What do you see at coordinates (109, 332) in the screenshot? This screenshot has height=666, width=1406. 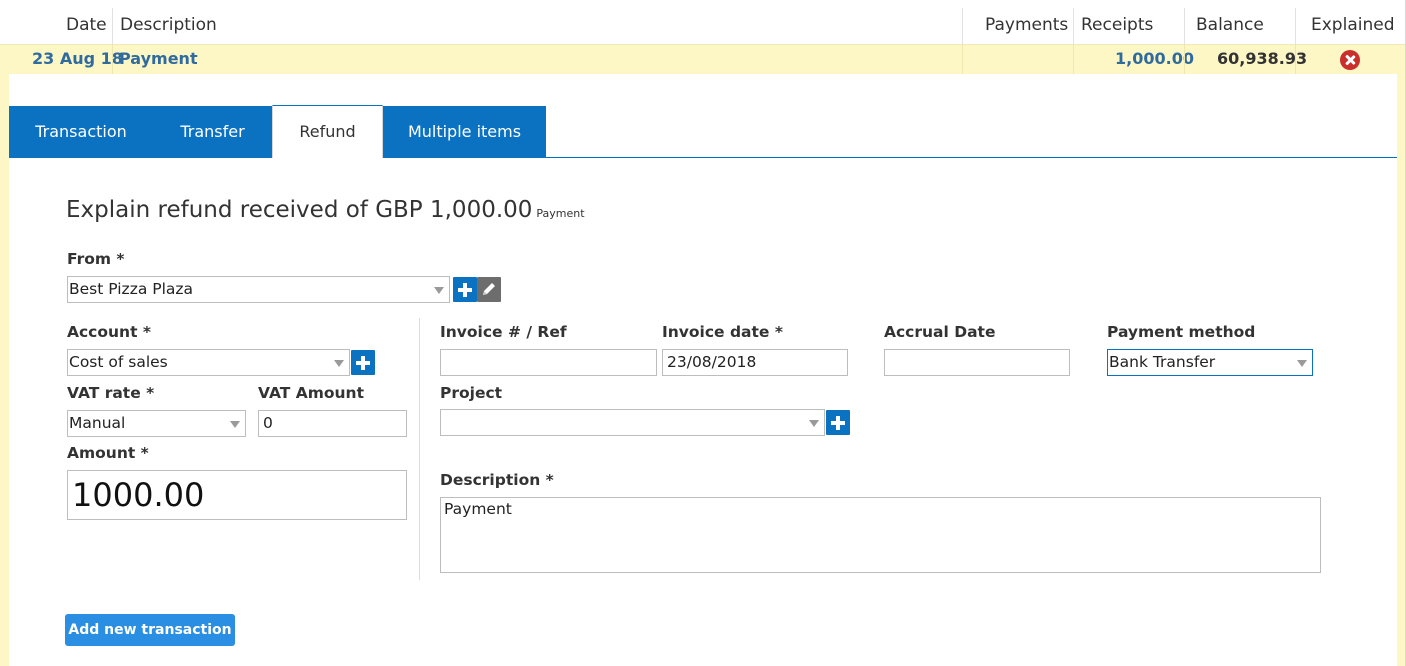 I see `account-label: Account *` at bounding box center [109, 332].